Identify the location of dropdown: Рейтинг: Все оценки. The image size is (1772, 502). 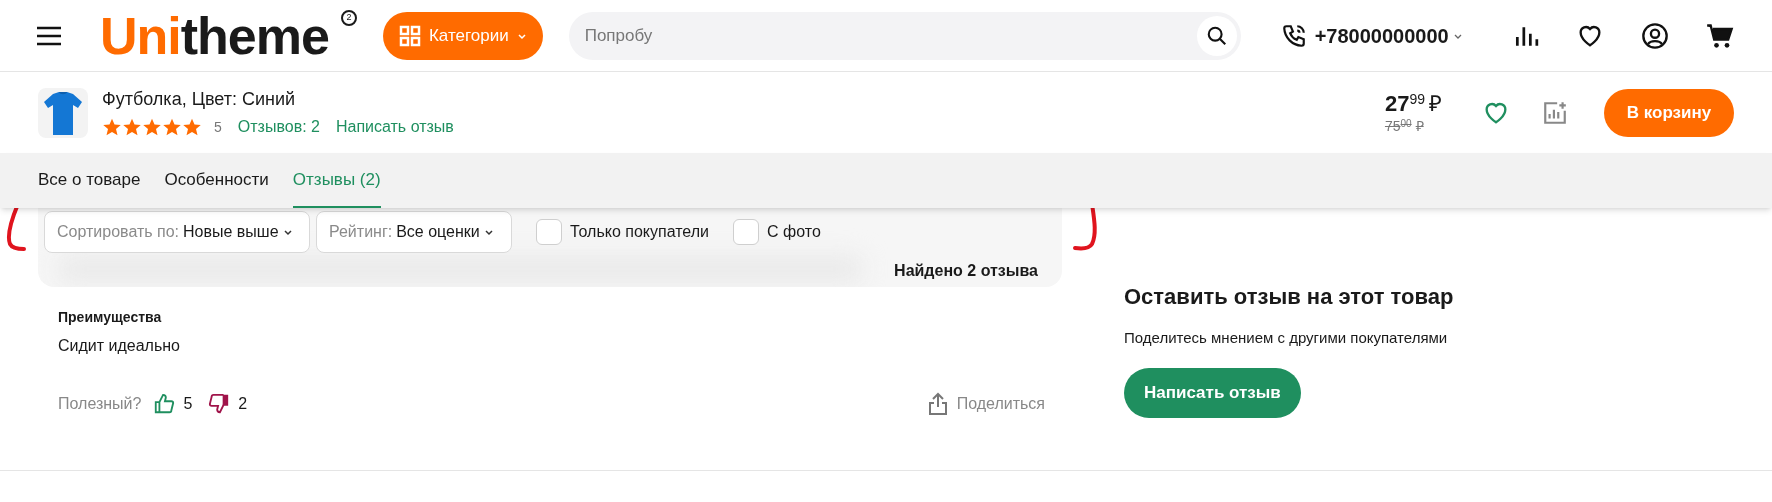
(414, 232).